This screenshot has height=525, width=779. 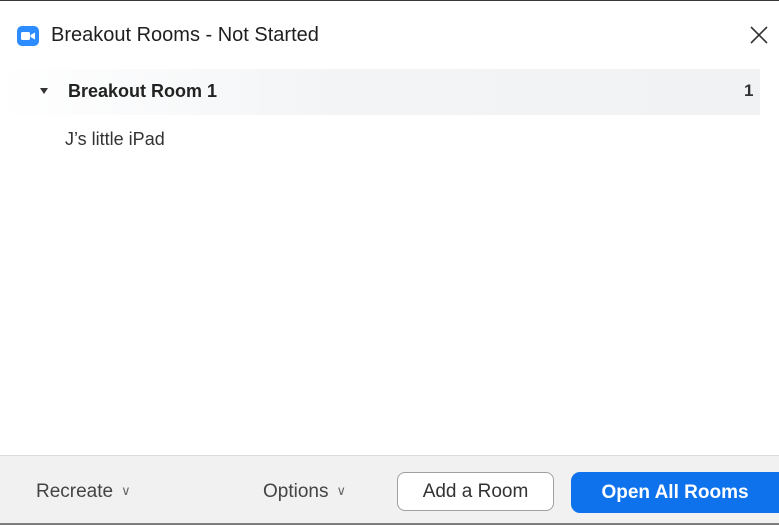 I want to click on zoom-camera-icon, so click(x=28, y=36).